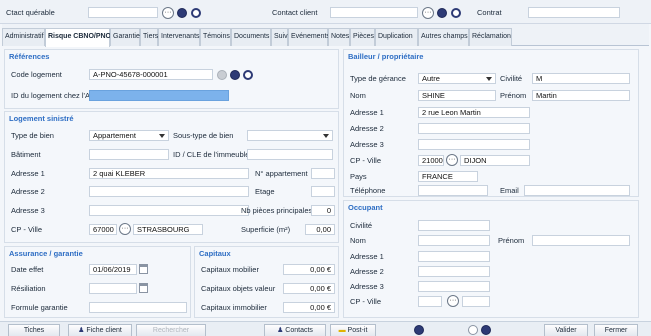 This screenshot has width=651, height=336. I want to click on adresse3-field, so click(169, 210).